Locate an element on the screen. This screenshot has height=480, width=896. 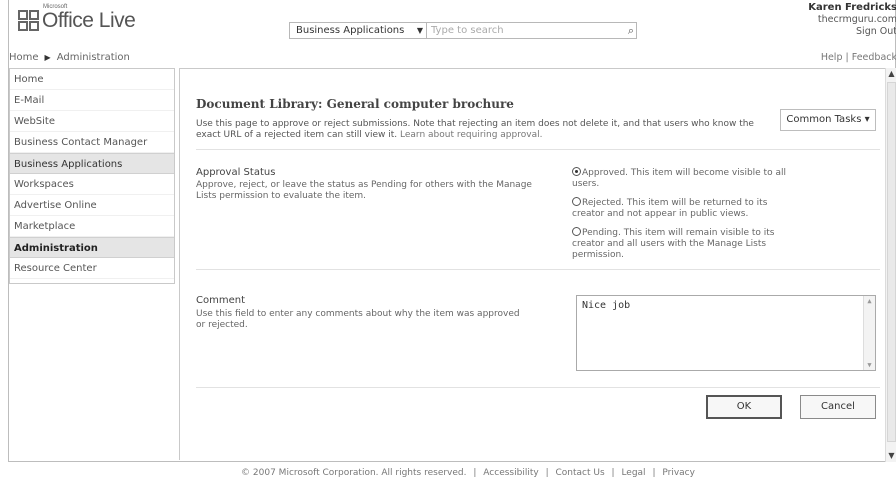
breadcrumb-administration: Administration is located at coordinates (93, 57).